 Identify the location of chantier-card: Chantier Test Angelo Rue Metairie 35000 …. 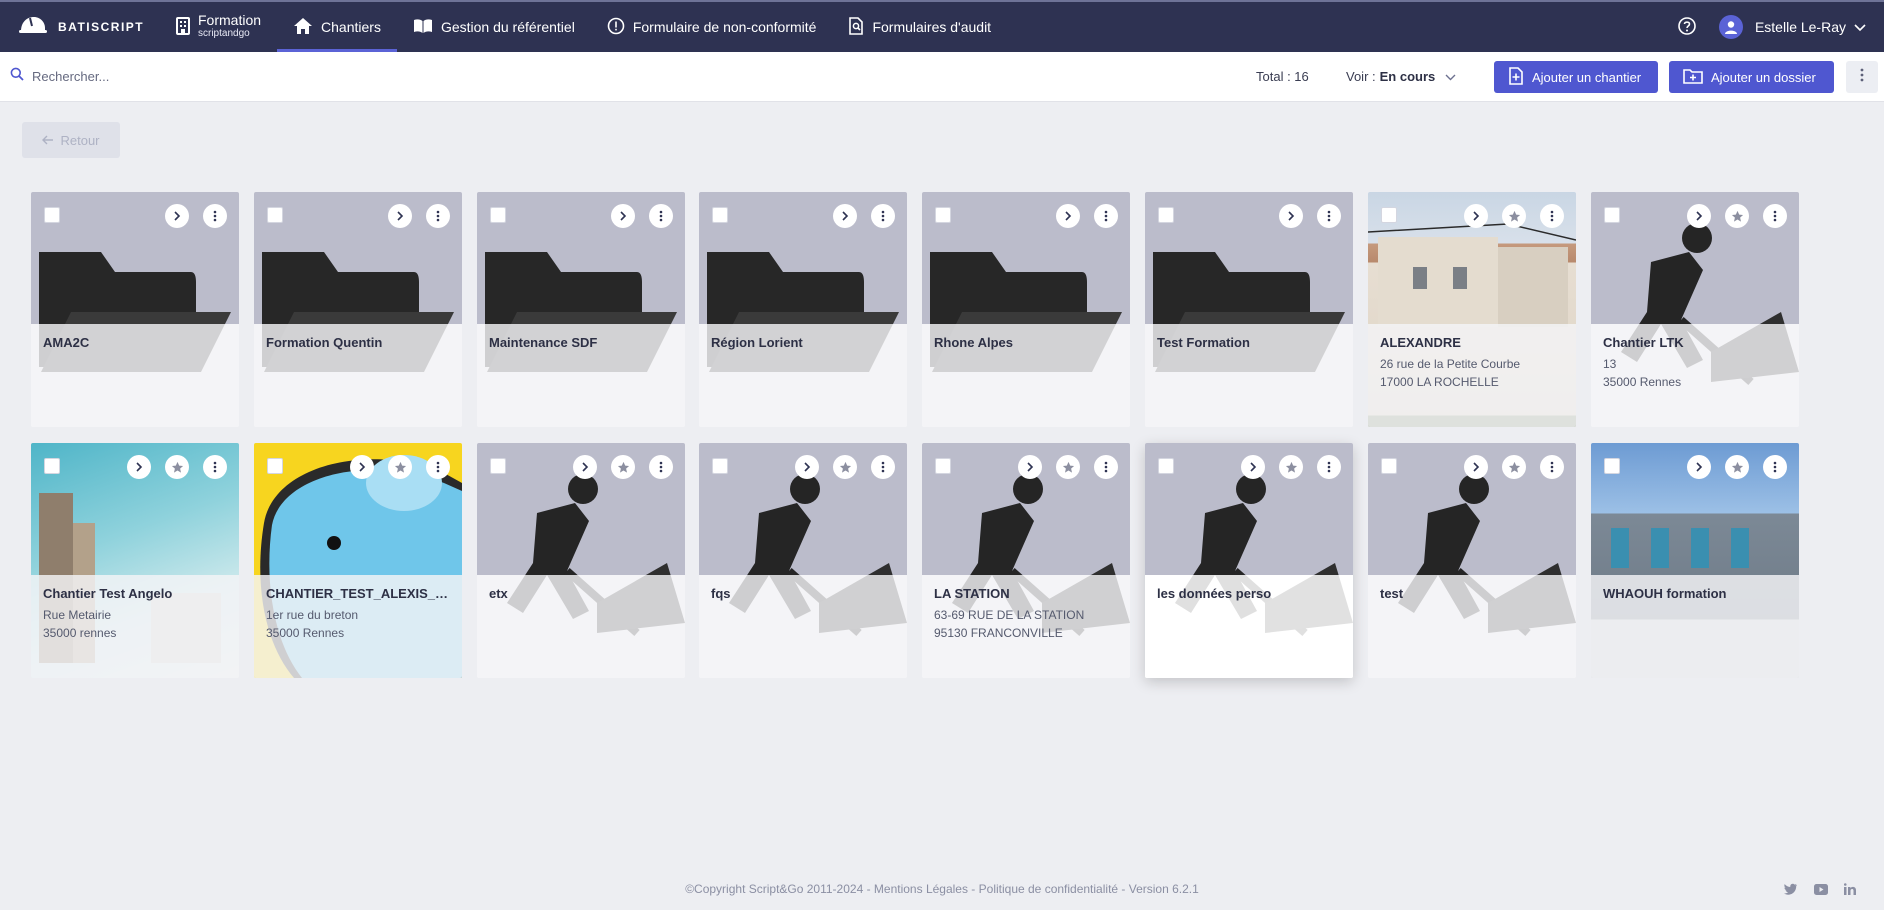
(135, 560).